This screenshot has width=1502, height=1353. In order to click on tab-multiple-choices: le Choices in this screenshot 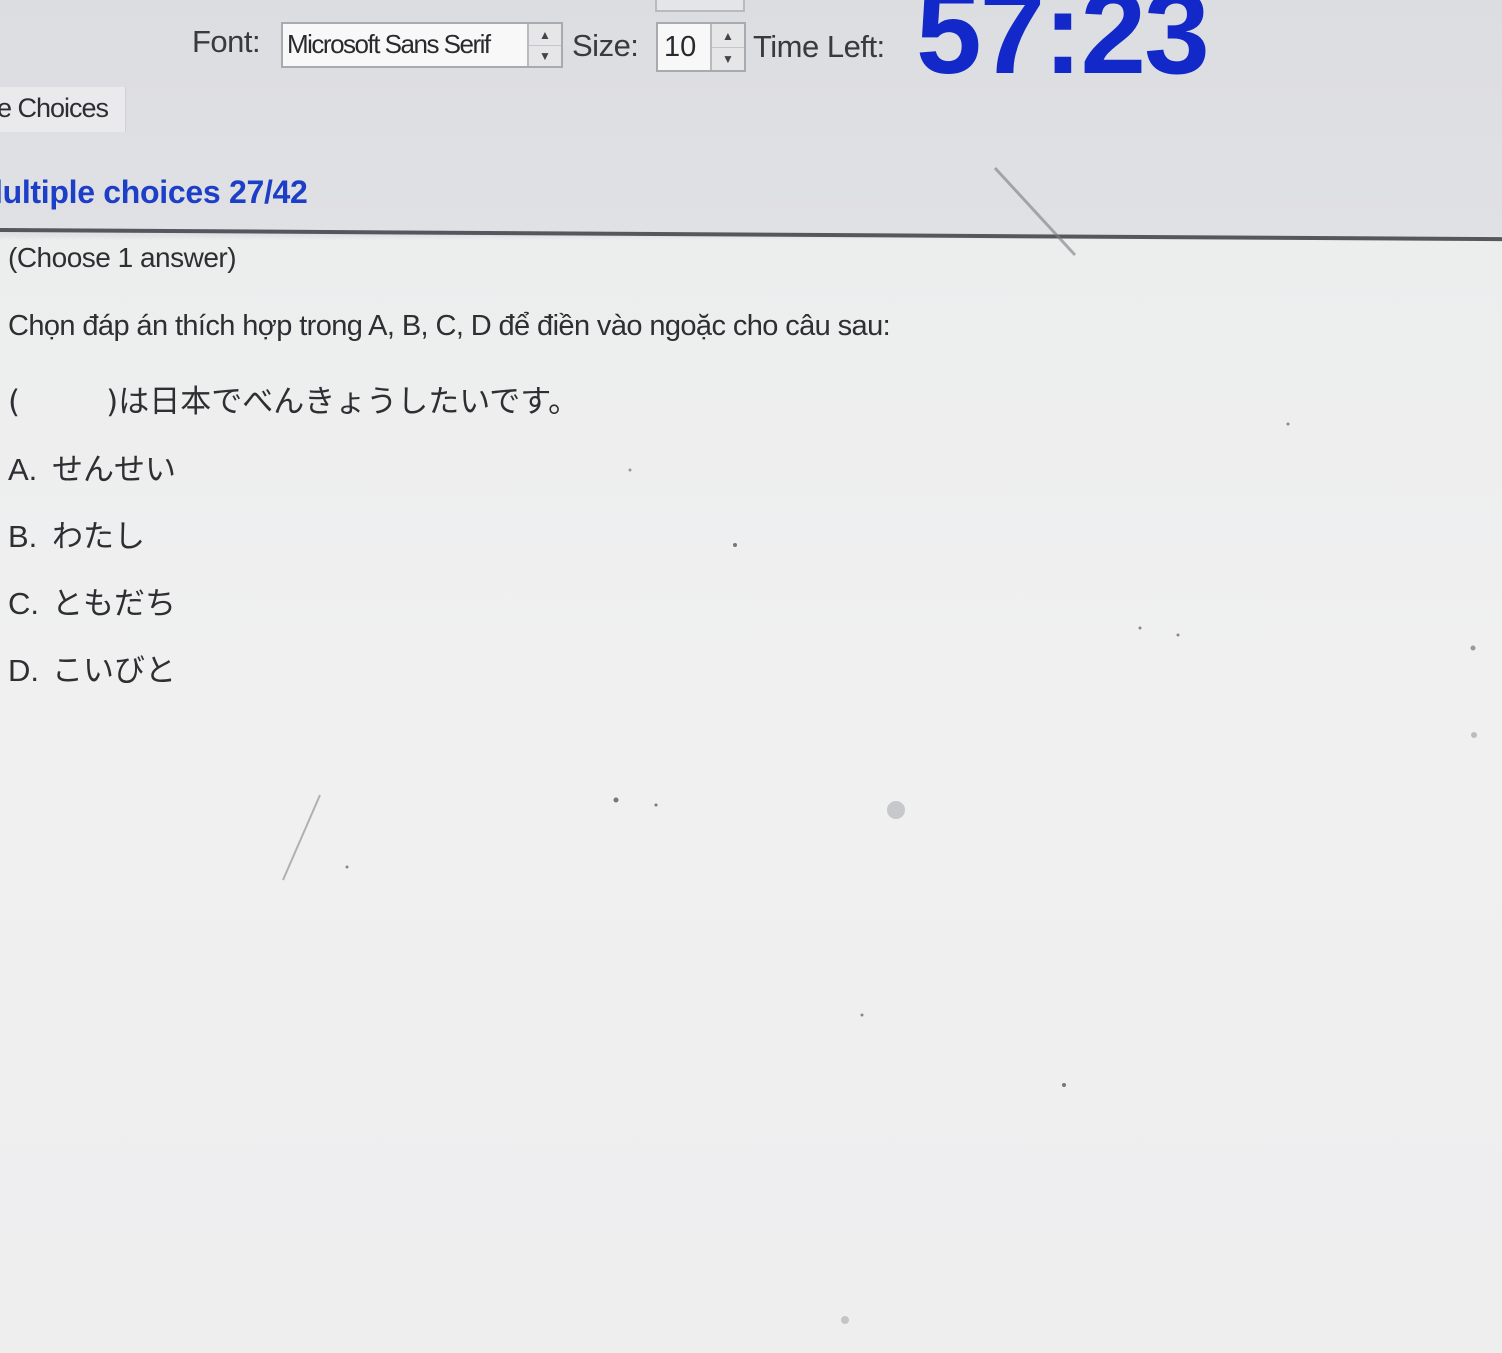, I will do `click(63, 109)`.